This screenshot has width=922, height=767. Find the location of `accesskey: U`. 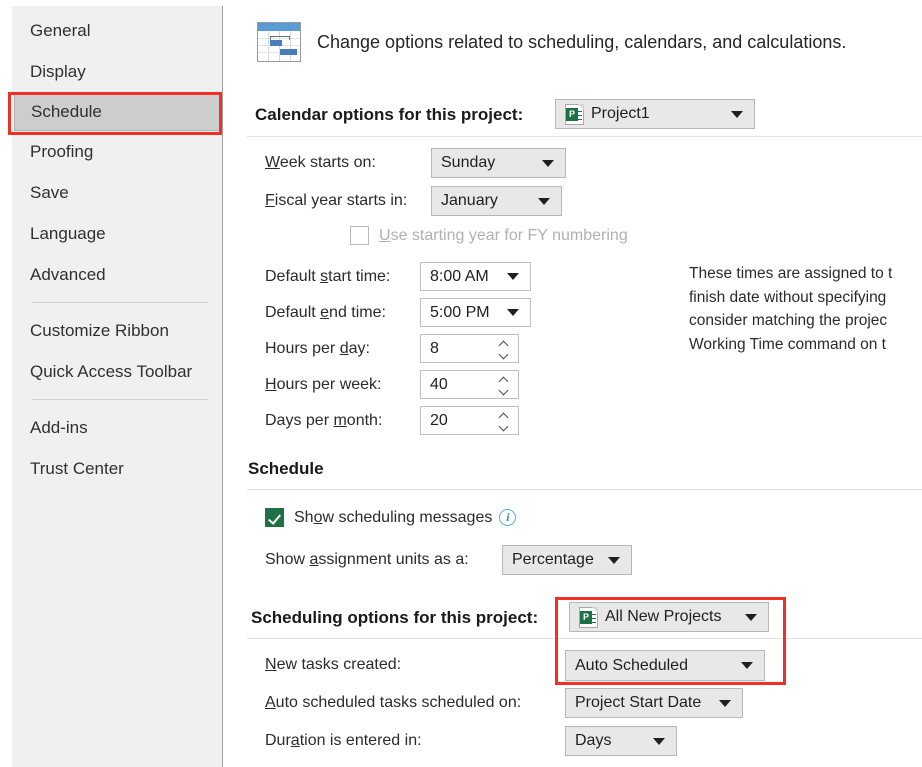

accesskey: U is located at coordinates (385, 235).